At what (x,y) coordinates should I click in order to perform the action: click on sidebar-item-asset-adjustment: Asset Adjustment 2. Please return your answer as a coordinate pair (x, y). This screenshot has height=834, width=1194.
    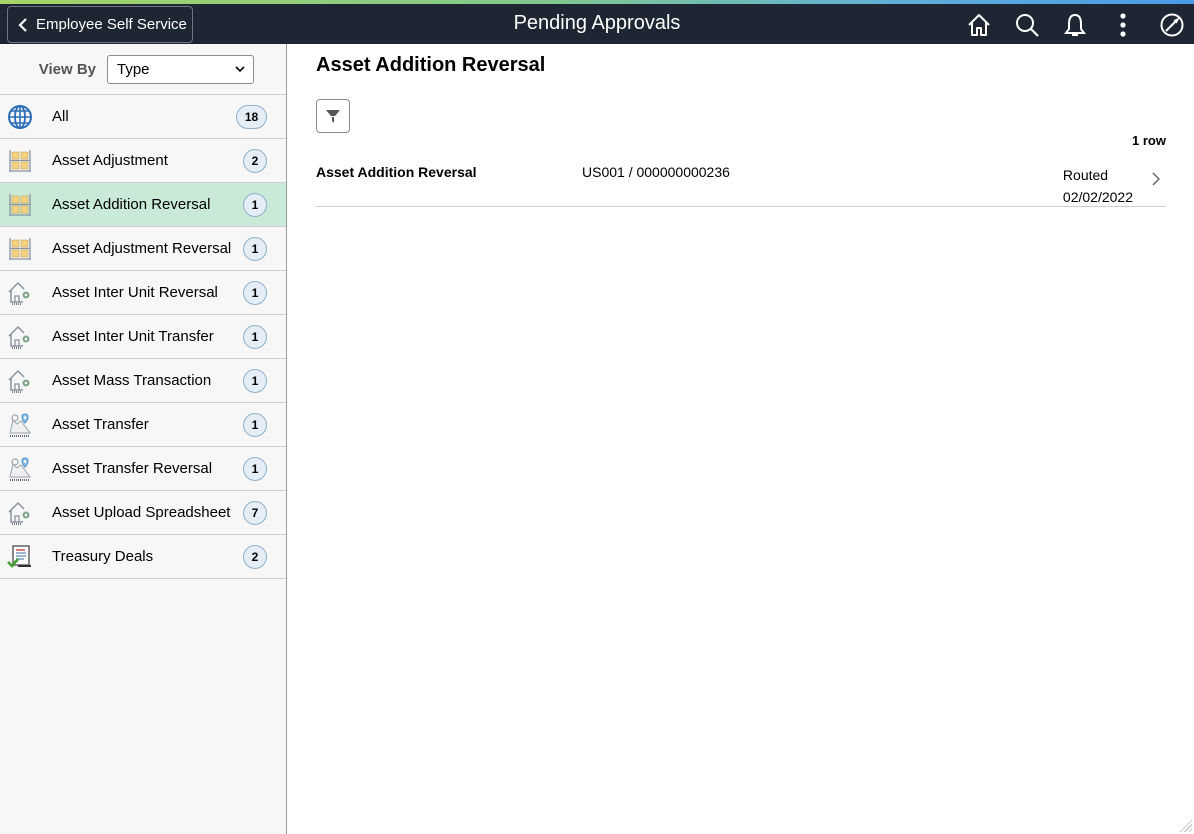
    Looking at the image, I should click on (143, 161).